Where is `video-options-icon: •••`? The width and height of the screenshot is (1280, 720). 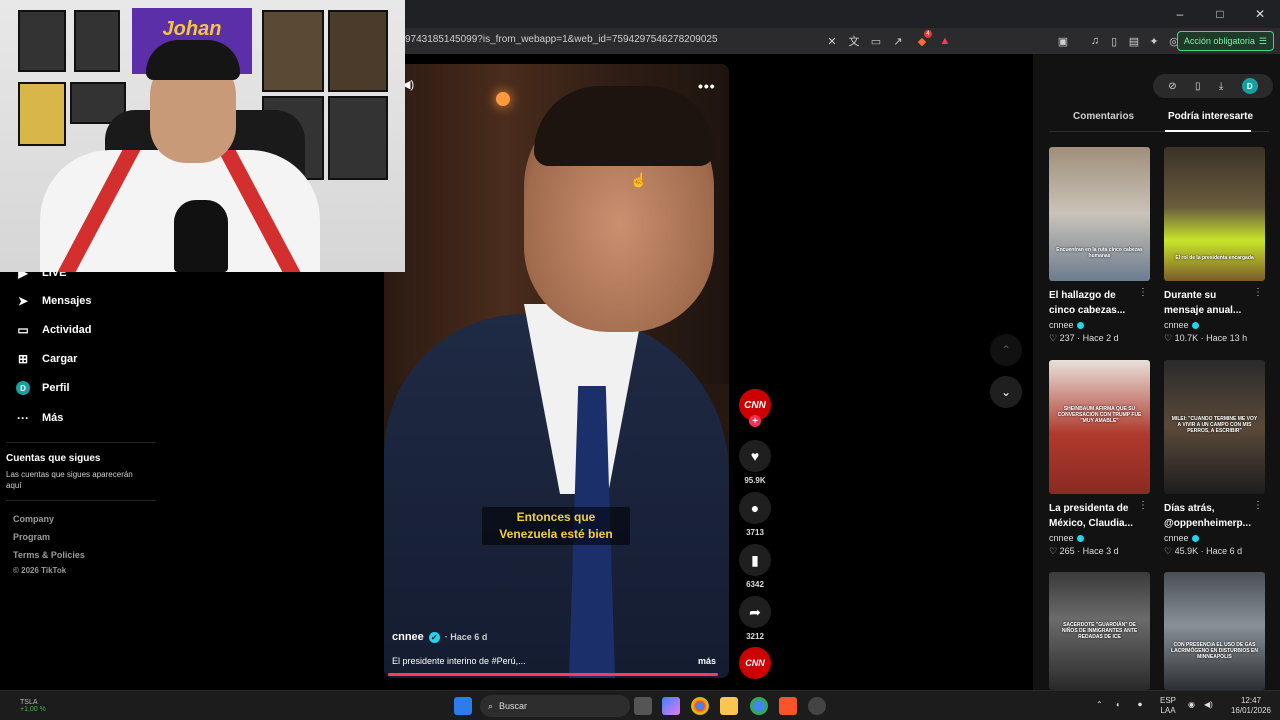
video-options-icon: ••• is located at coordinates (707, 86).